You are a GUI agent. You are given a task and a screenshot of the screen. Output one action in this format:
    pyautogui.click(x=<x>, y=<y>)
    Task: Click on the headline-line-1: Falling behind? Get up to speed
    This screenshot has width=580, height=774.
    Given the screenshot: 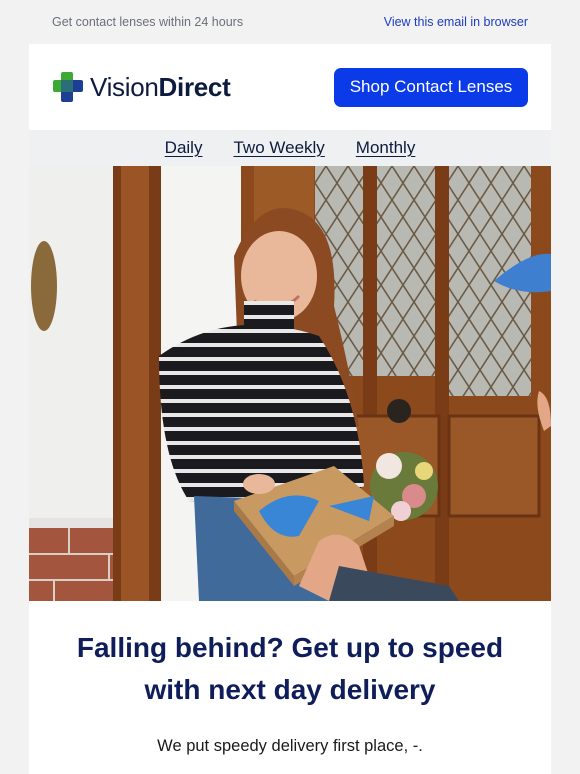 What is the action you would take?
    pyautogui.click(x=290, y=647)
    